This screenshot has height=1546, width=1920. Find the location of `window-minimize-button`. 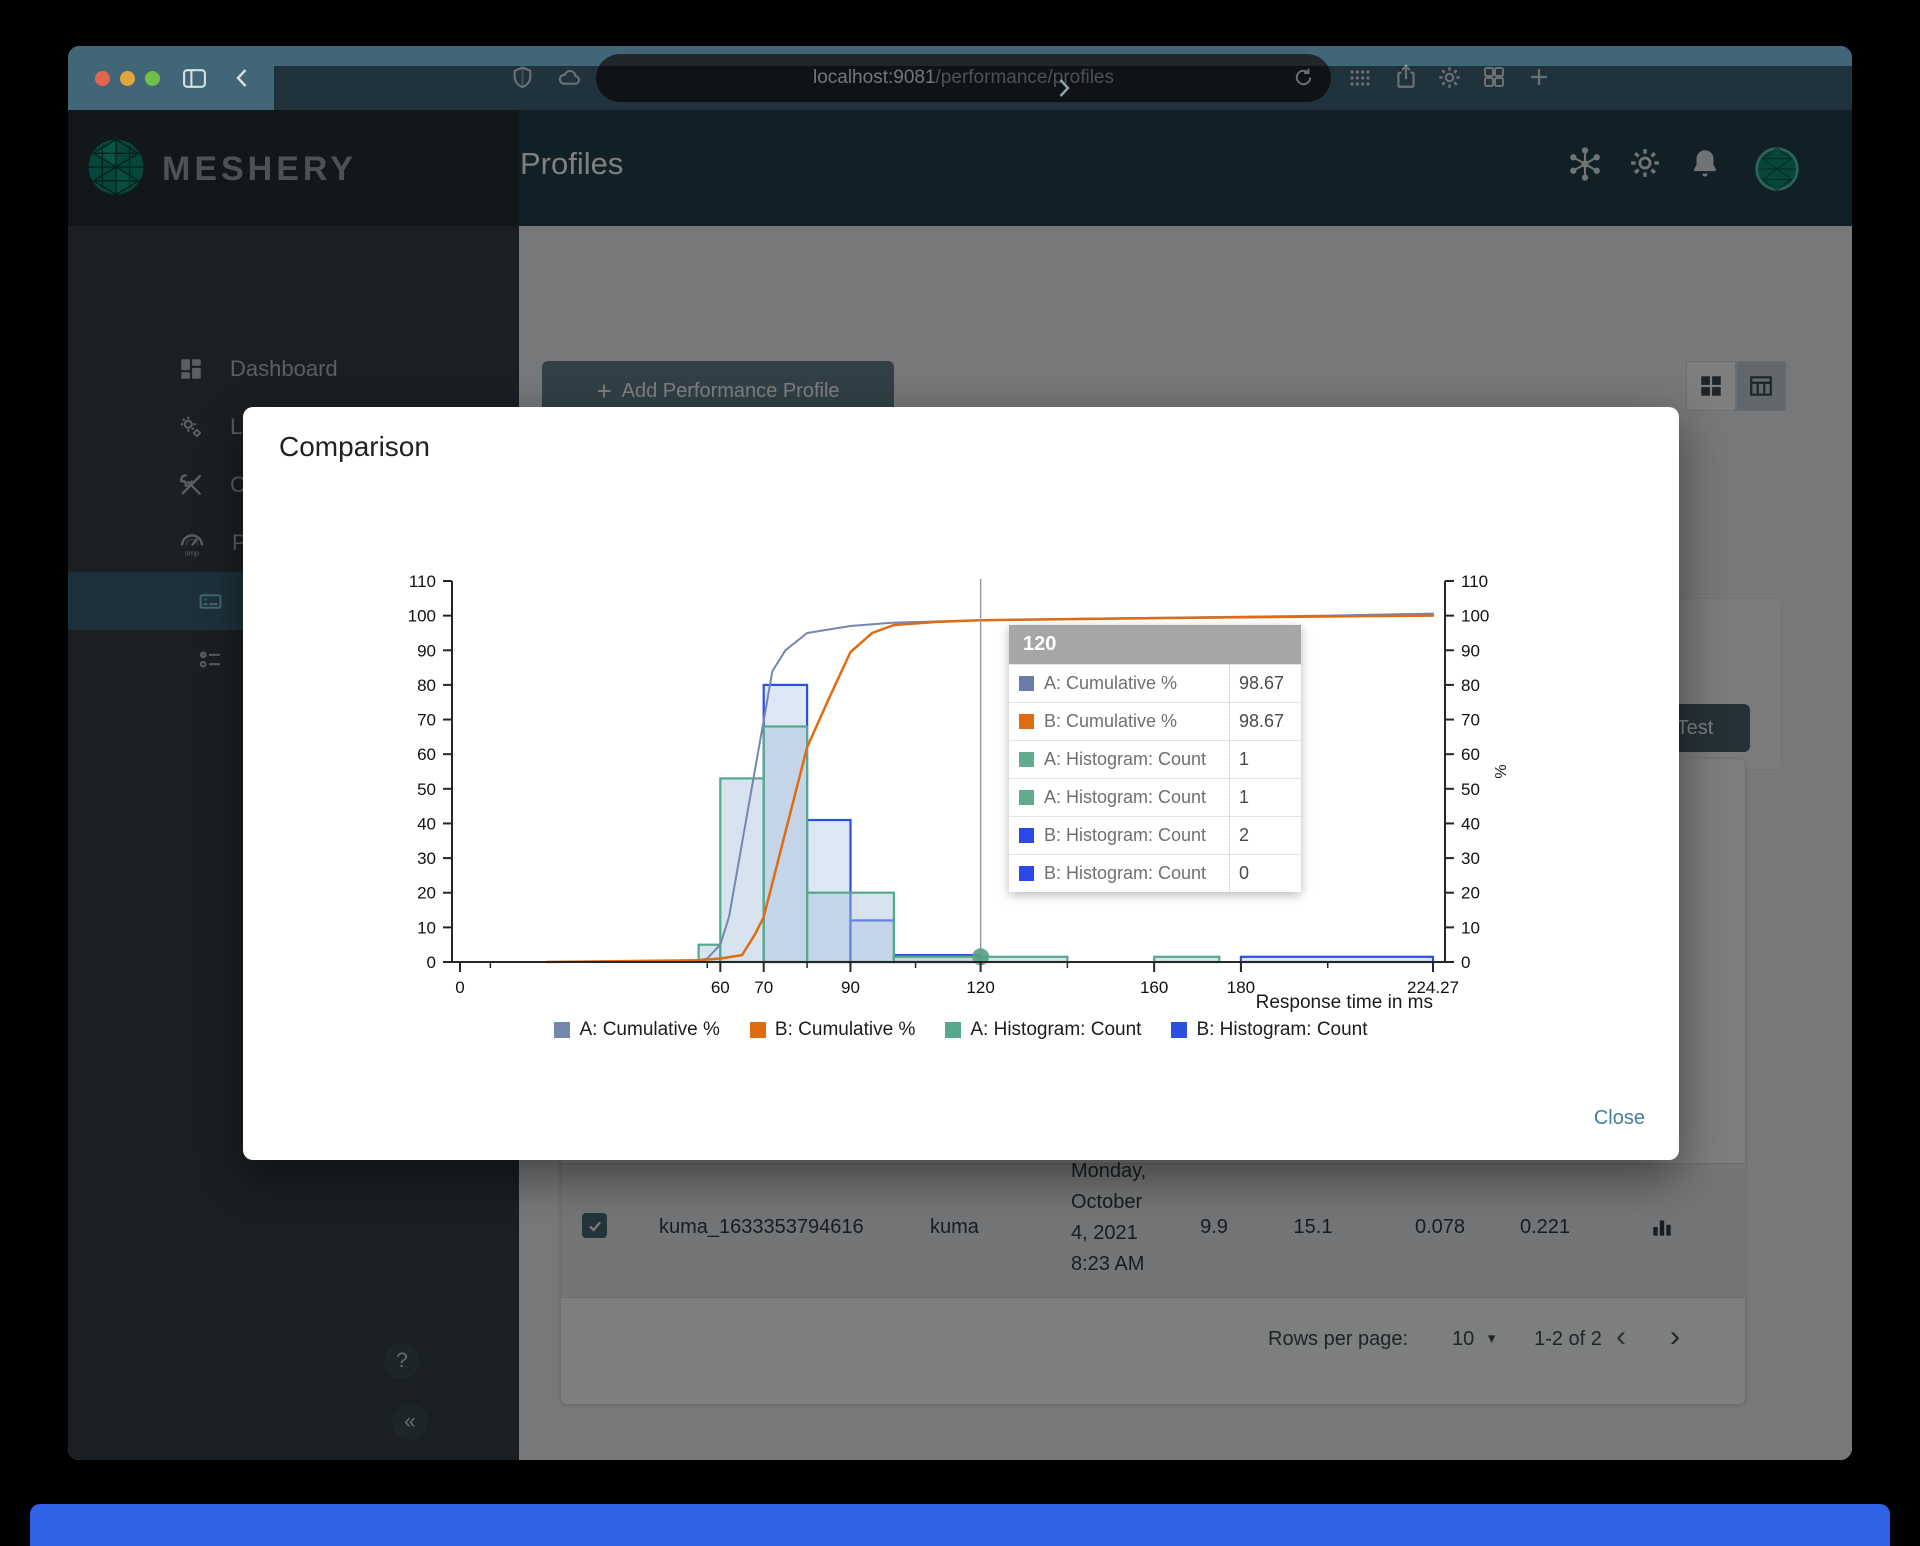

window-minimize-button is located at coordinates (127, 78).